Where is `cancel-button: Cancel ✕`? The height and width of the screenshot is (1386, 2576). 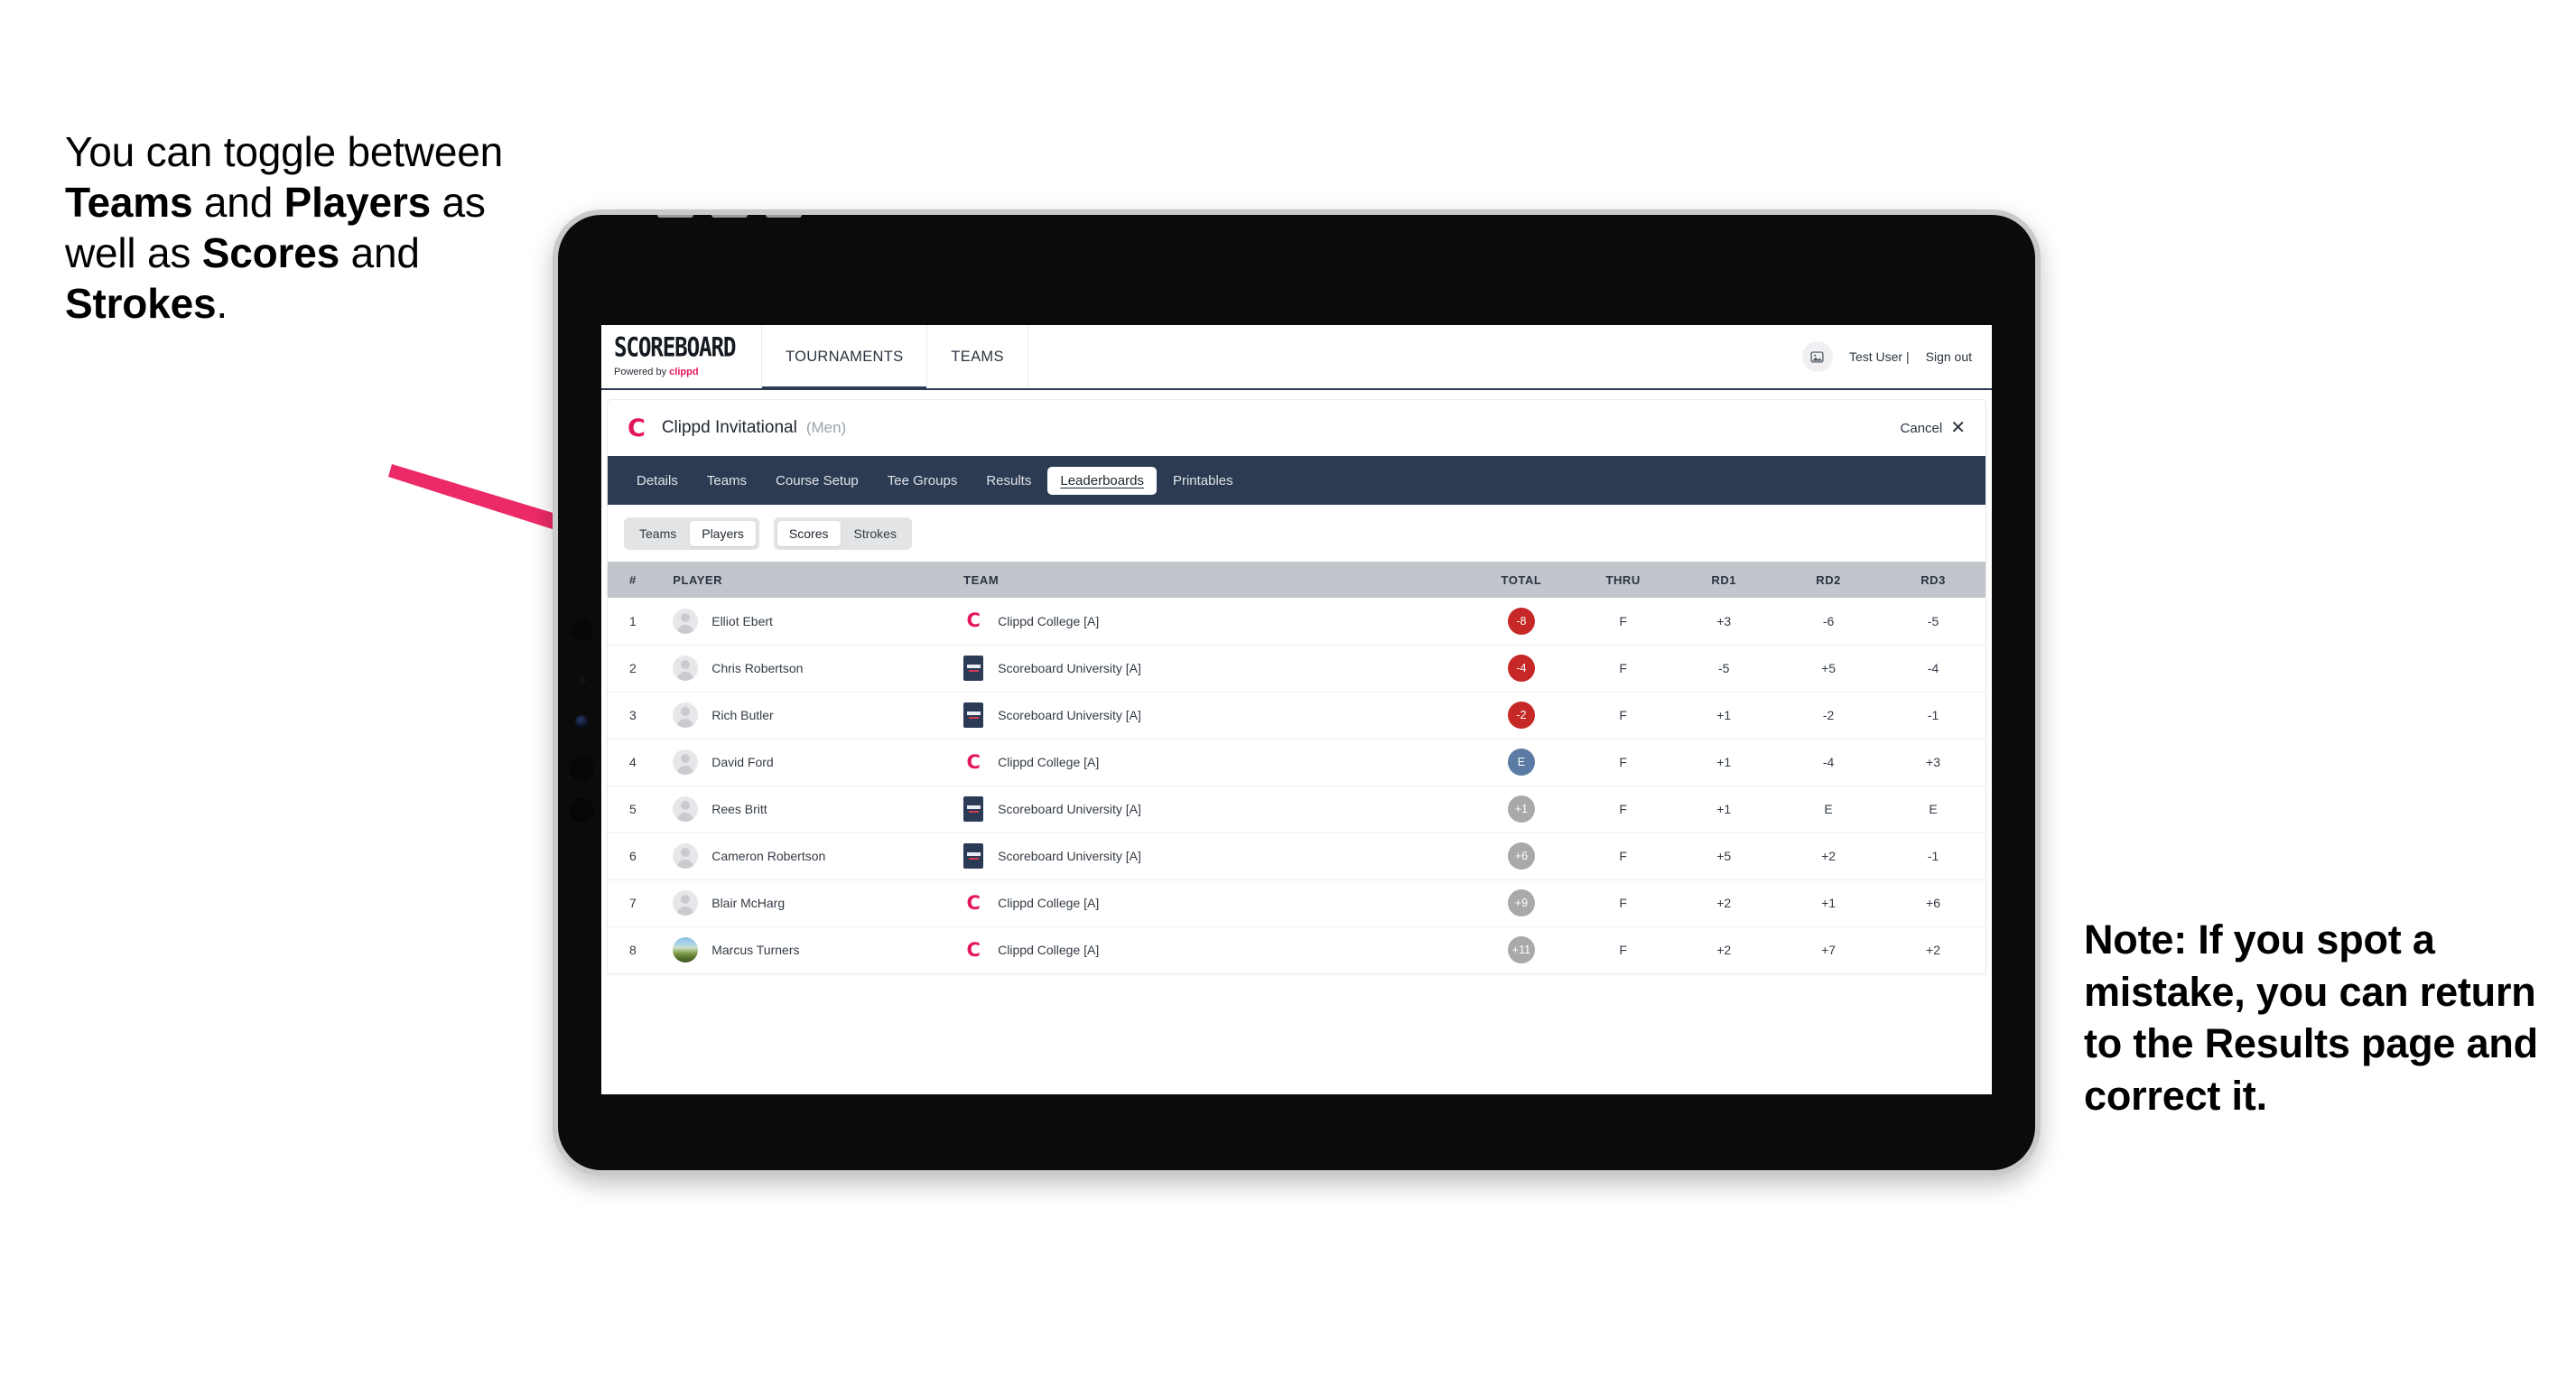 cancel-button: Cancel ✕ is located at coordinates (1933, 428).